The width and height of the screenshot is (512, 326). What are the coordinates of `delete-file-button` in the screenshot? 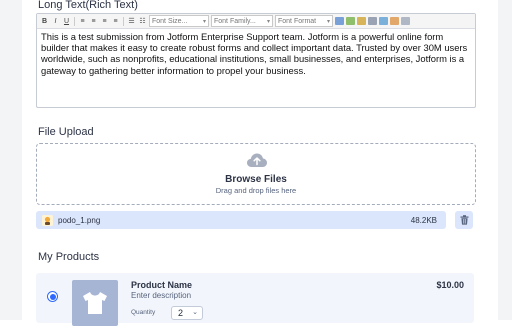 It's located at (464, 220).